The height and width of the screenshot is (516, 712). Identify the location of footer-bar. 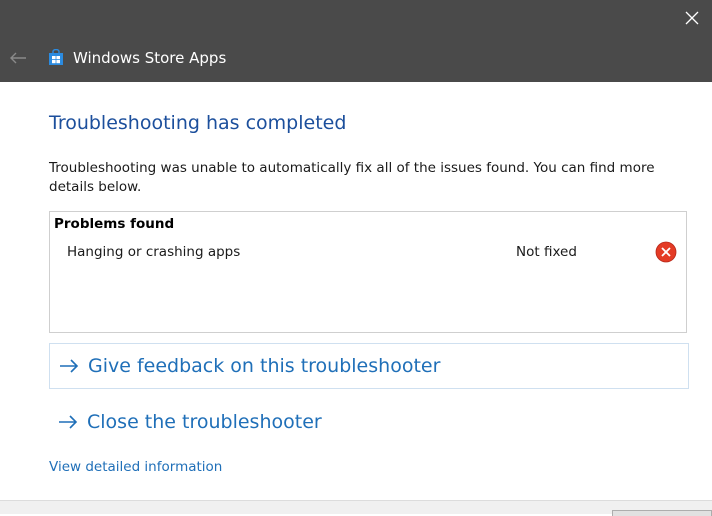
(356, 507).